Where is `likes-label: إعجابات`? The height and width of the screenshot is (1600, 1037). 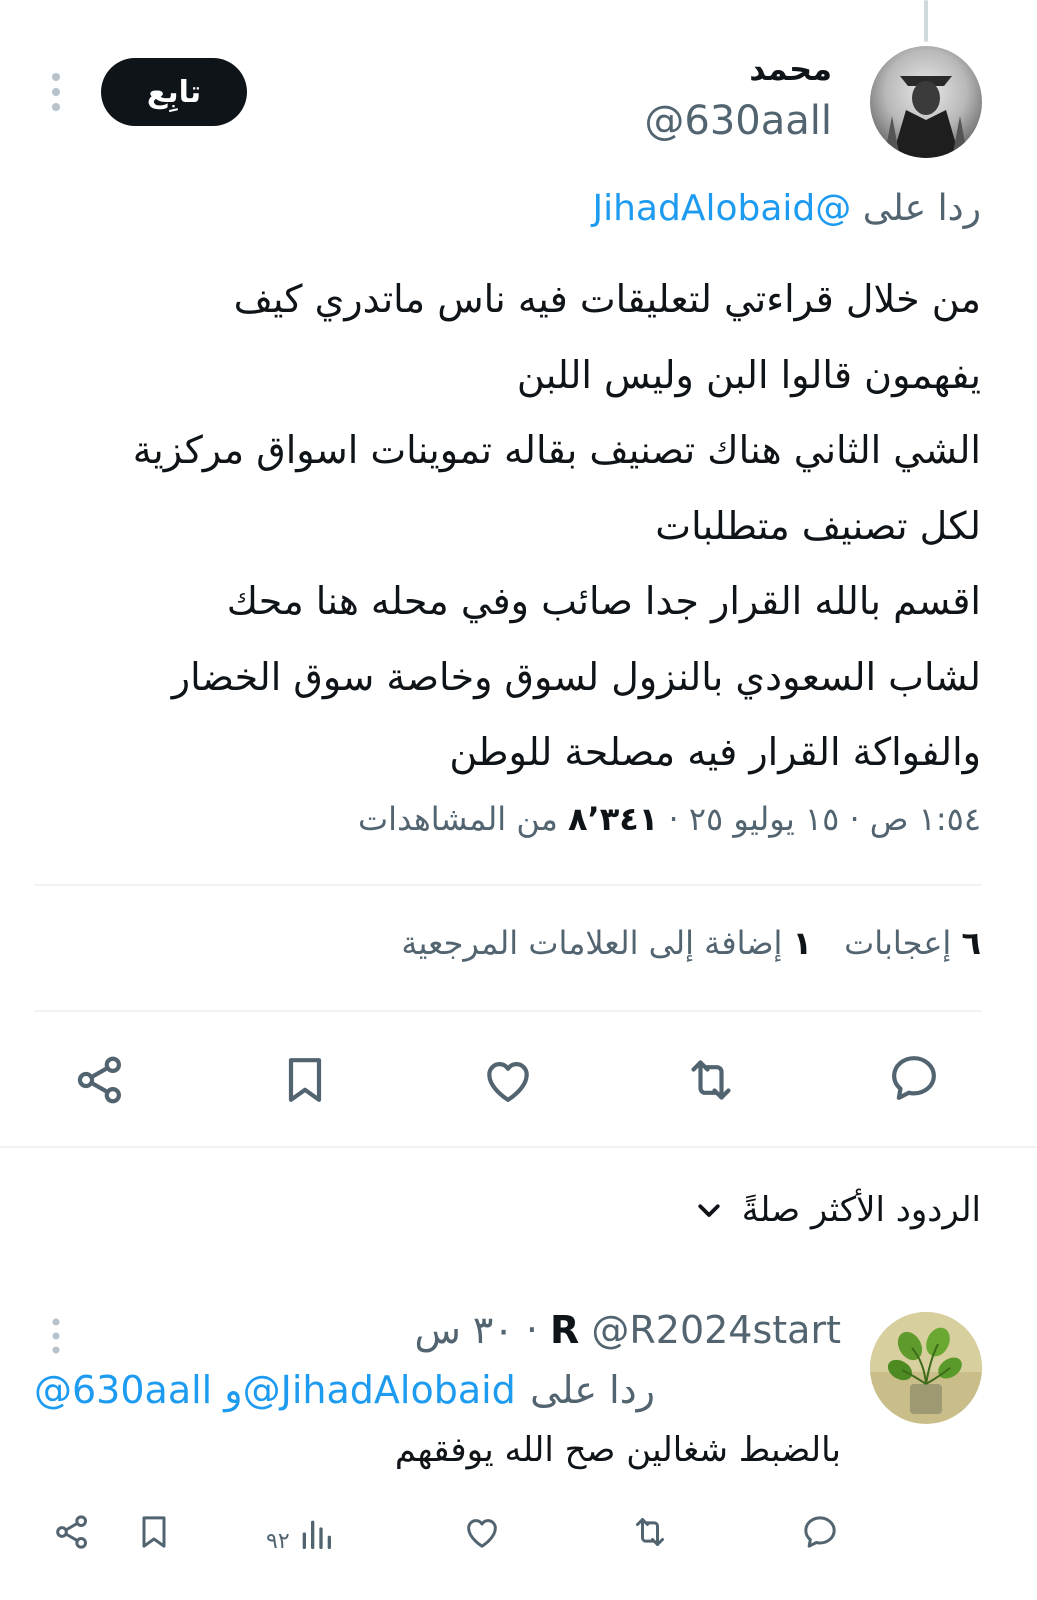 likes-label: إعجابات is located at coordinates (898, 943).